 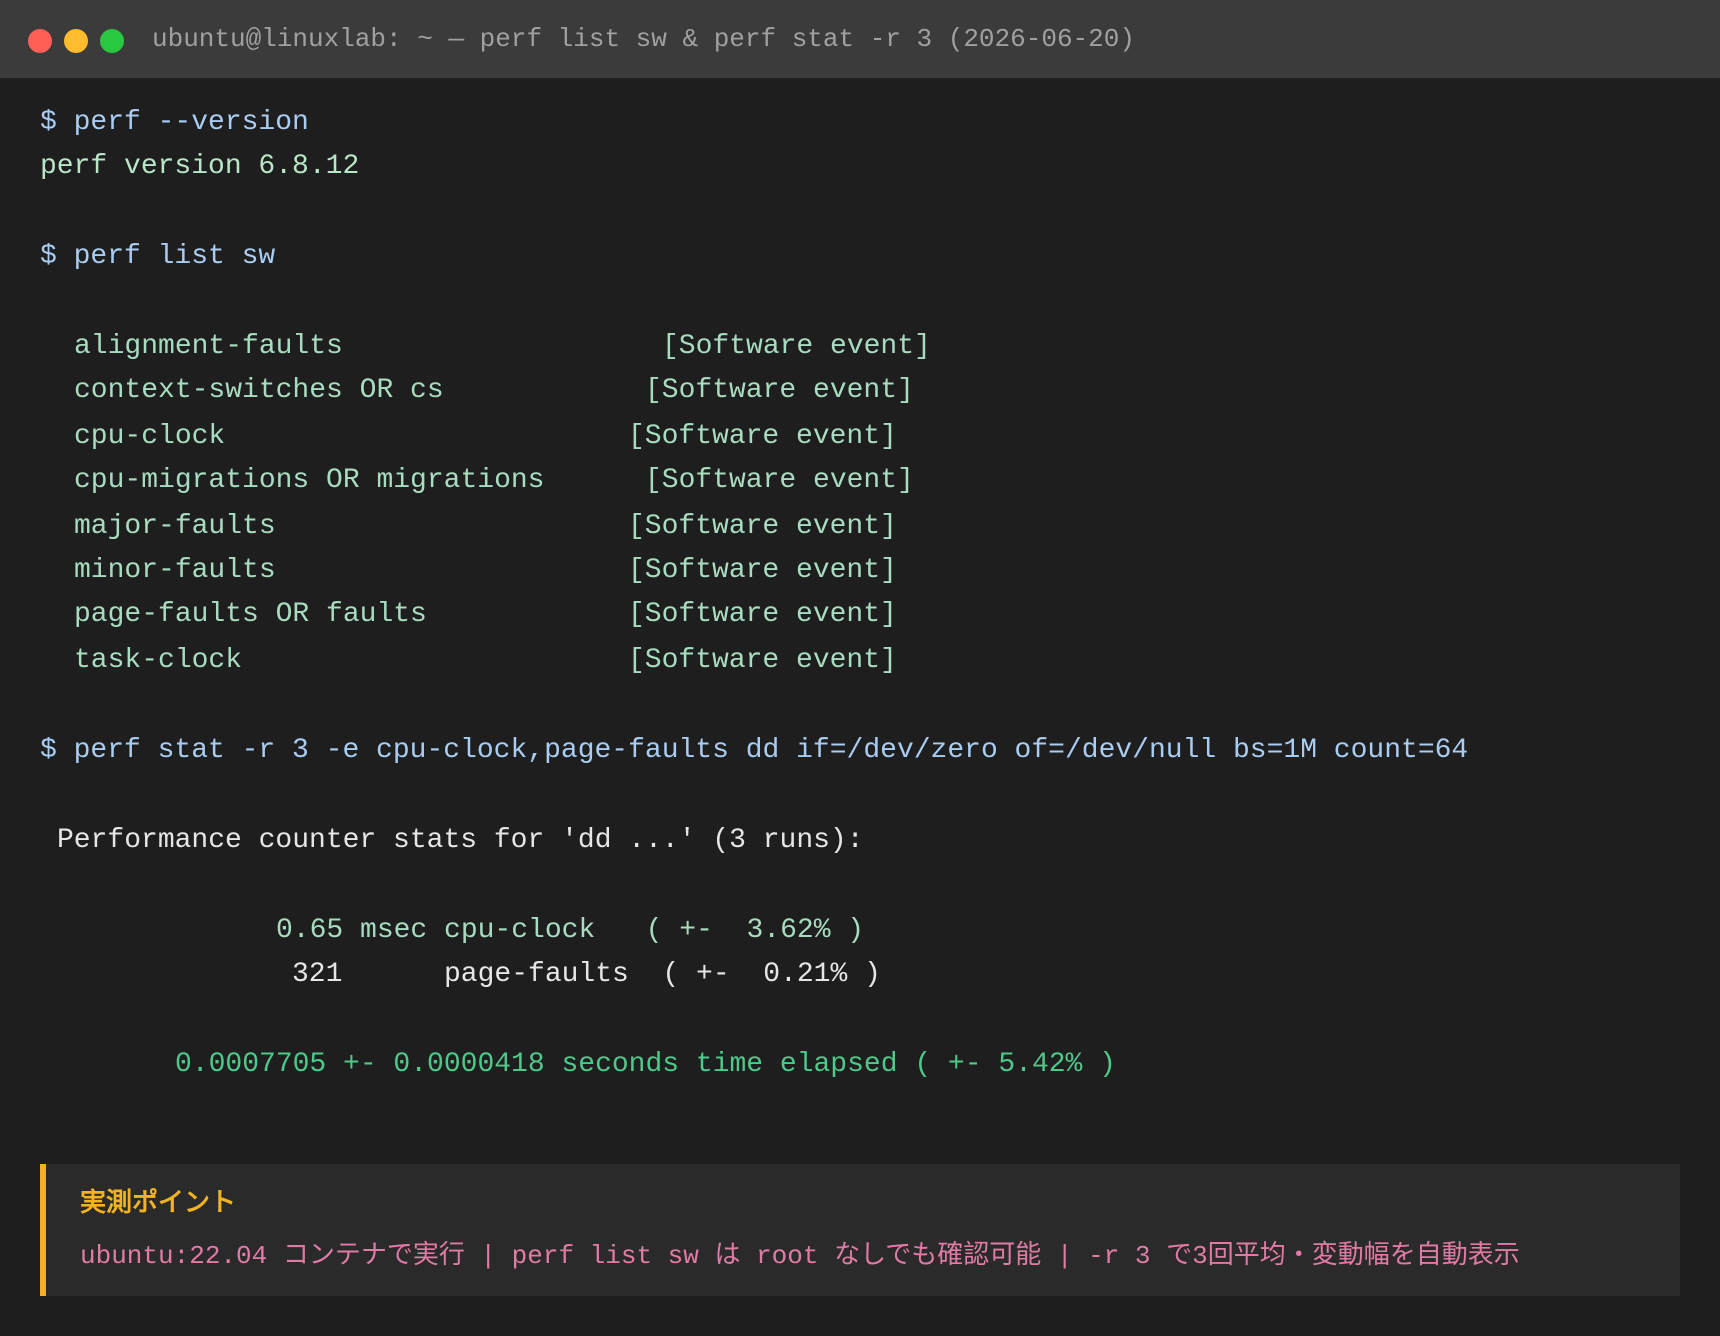 What do you see at coordinates (250, 614) in the screenshot?
I see `event-name: page-faults OR faults` at bounding box center [250, 614].